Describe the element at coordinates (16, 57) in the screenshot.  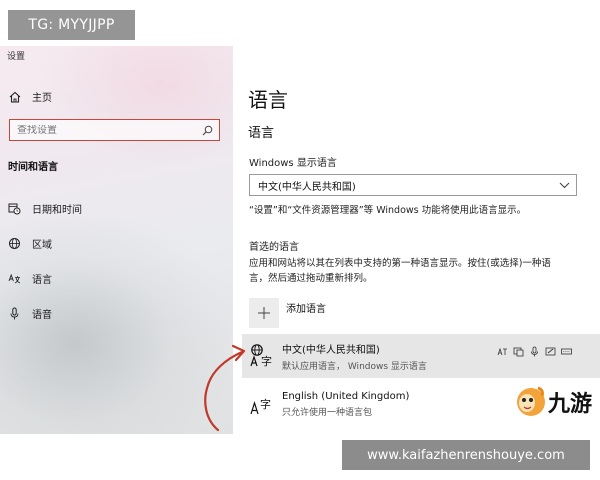
I see `app-title: 设置` at that location.